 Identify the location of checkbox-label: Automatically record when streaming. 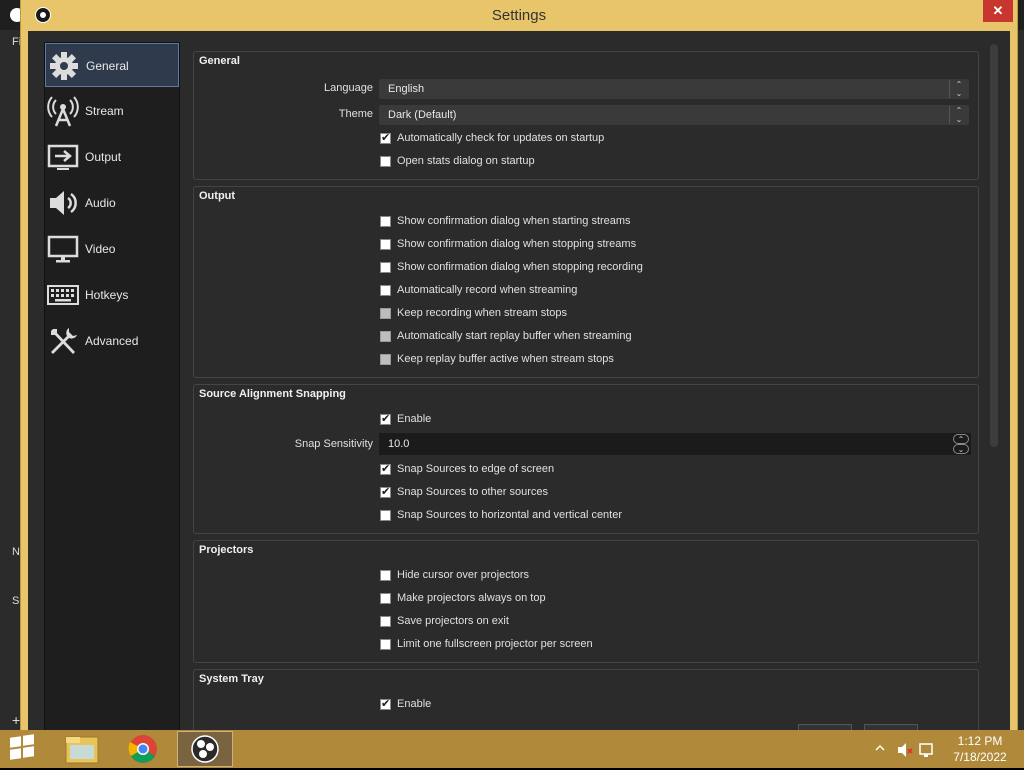
(487, 290).